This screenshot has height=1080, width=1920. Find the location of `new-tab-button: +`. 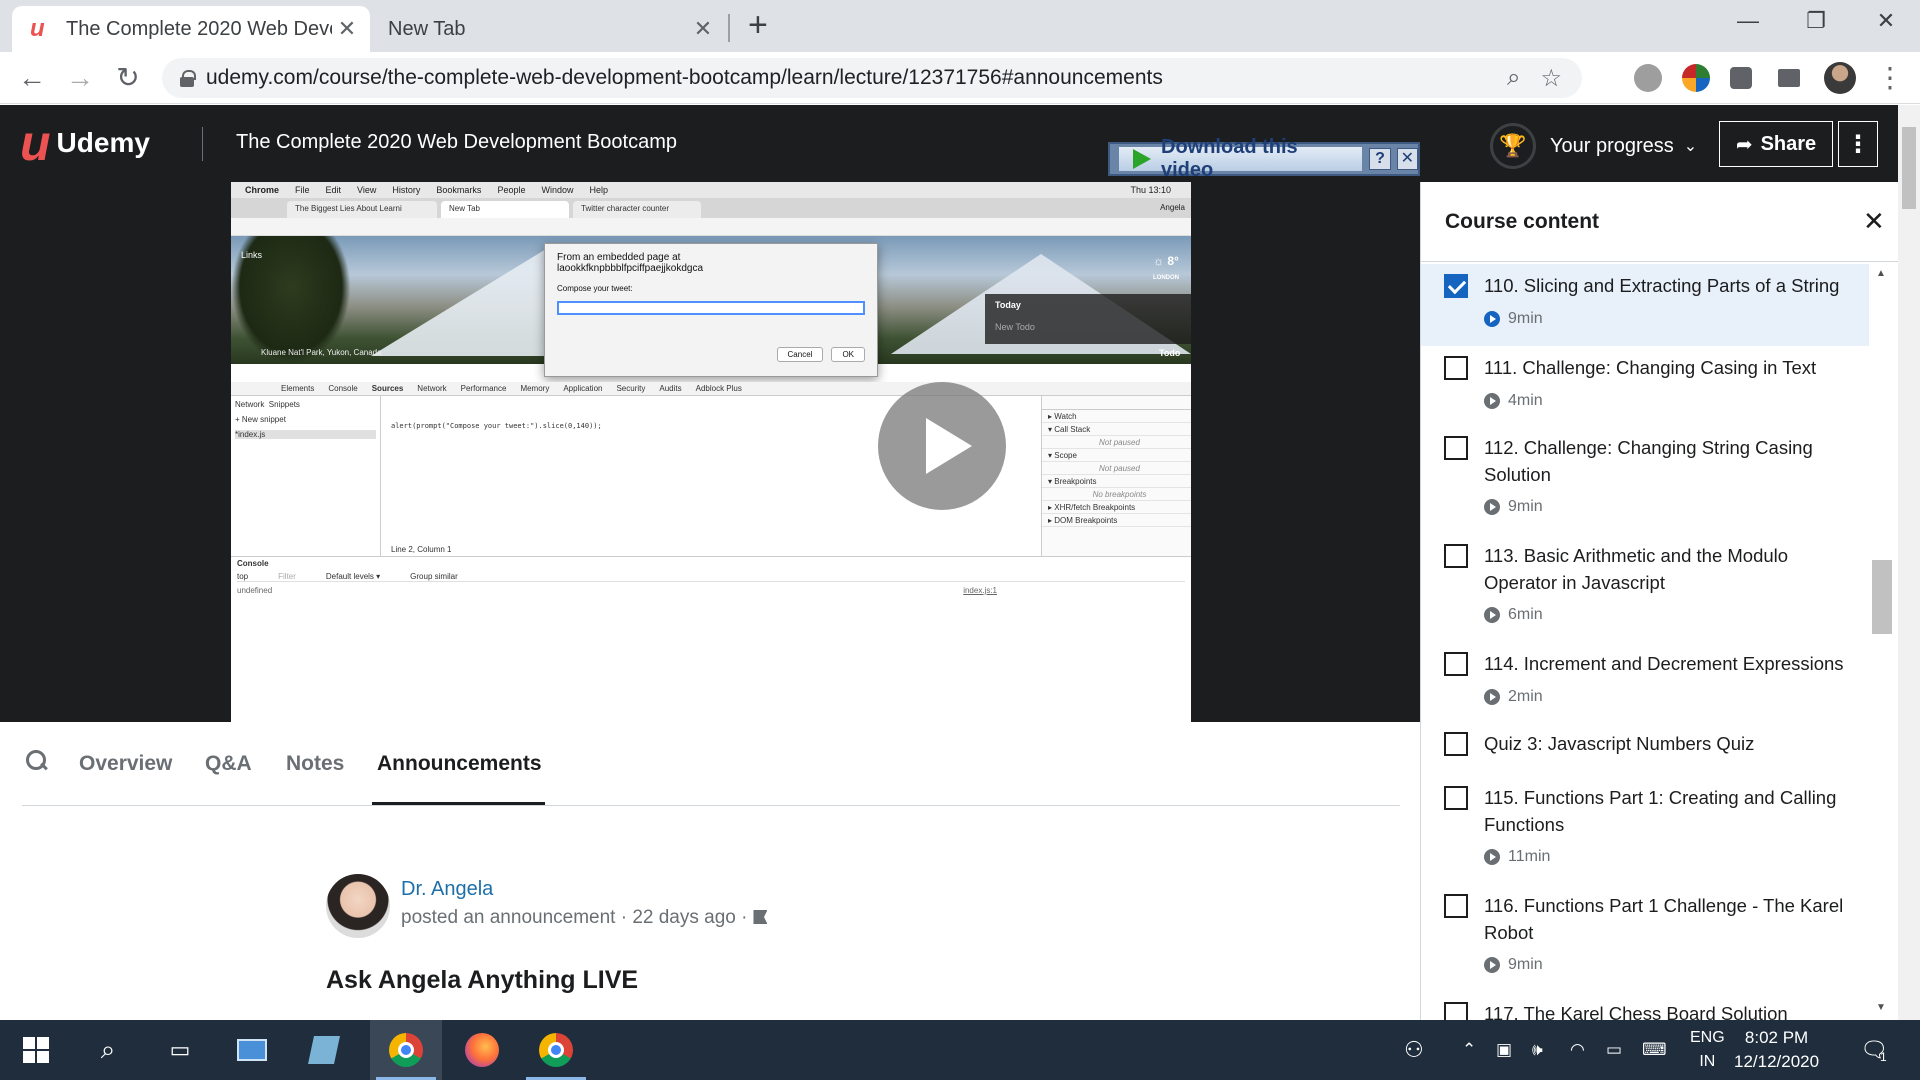

new-tab-button: + is located at coordinates (758, 25).